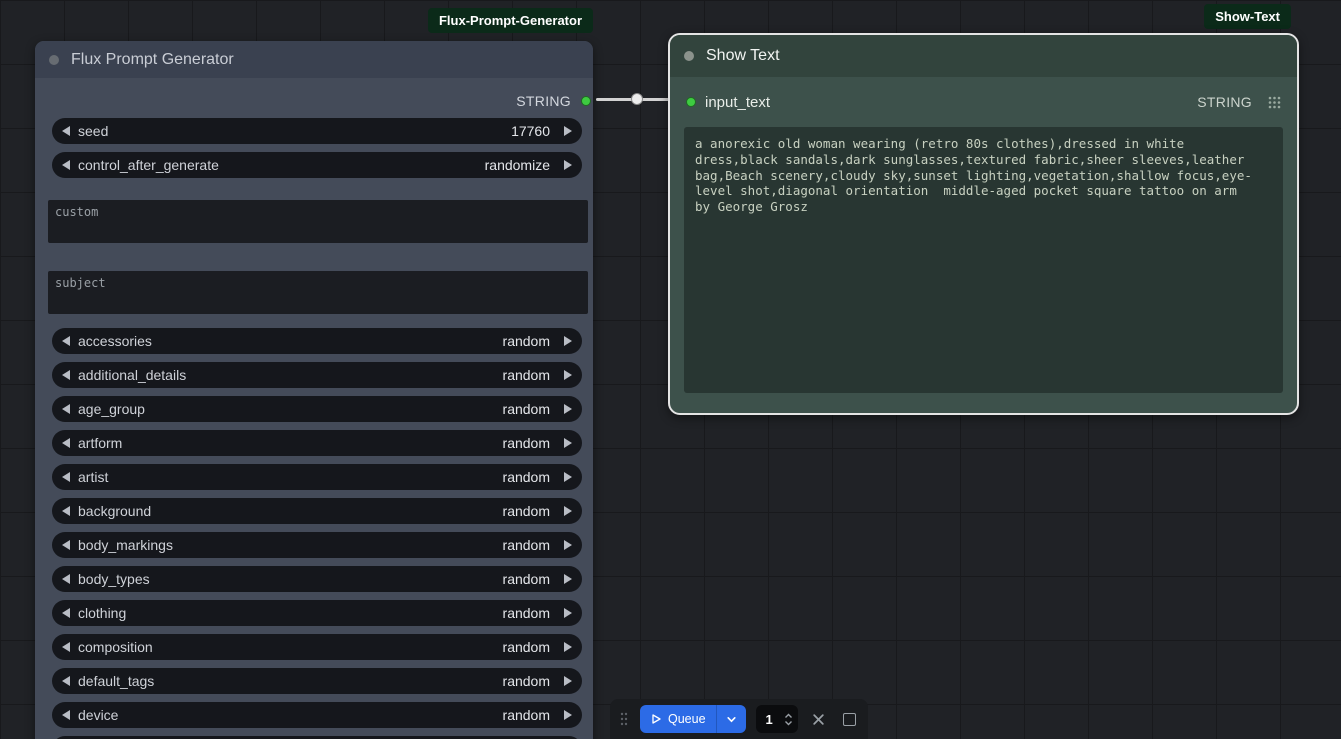 The width and height of the screenshot is (1341, 739). Describe the element at coordinates (317, 647) in the screenshot. I see `combo-composition: composition random` at that location.